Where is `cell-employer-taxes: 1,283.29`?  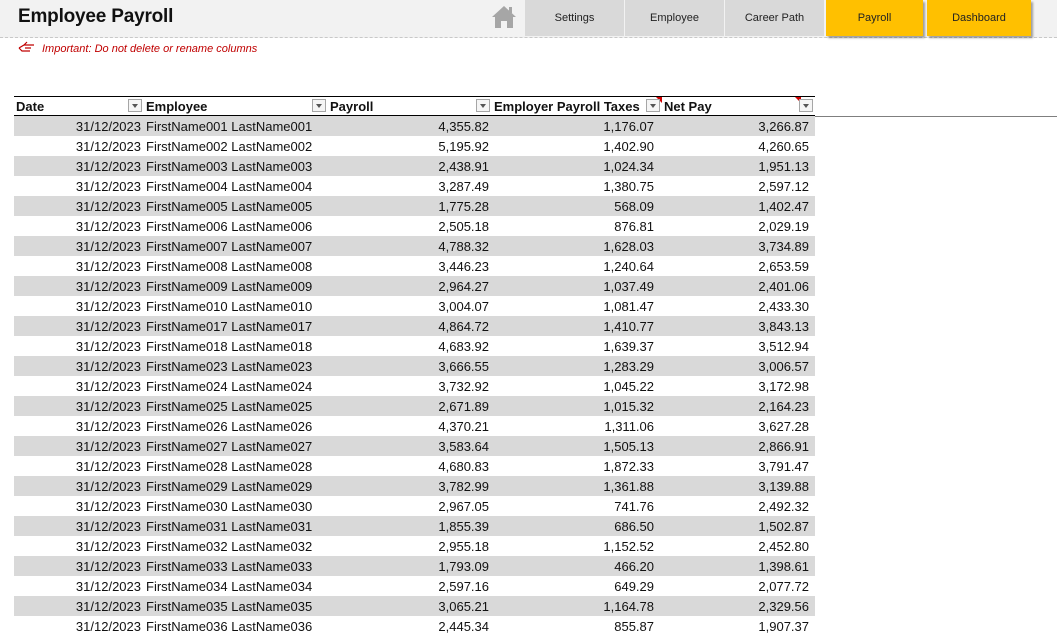
cell-employer-taxes: 1,283.29 is located at coordinates (577, 366).